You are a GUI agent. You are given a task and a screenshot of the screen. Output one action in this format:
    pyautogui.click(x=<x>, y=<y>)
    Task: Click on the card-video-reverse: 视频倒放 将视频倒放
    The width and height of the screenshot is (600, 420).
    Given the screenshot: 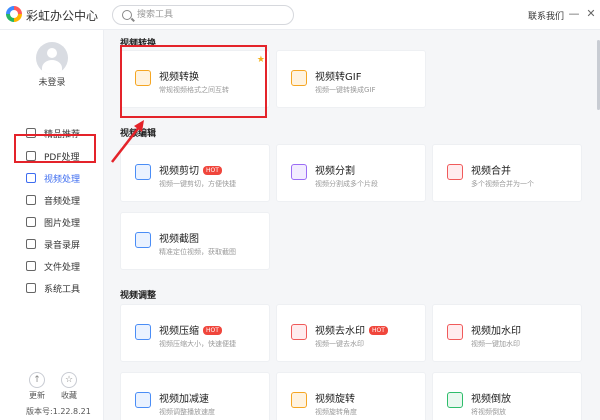 What is the action you would take?
    pyautogui.click(x=507, y=396)
    